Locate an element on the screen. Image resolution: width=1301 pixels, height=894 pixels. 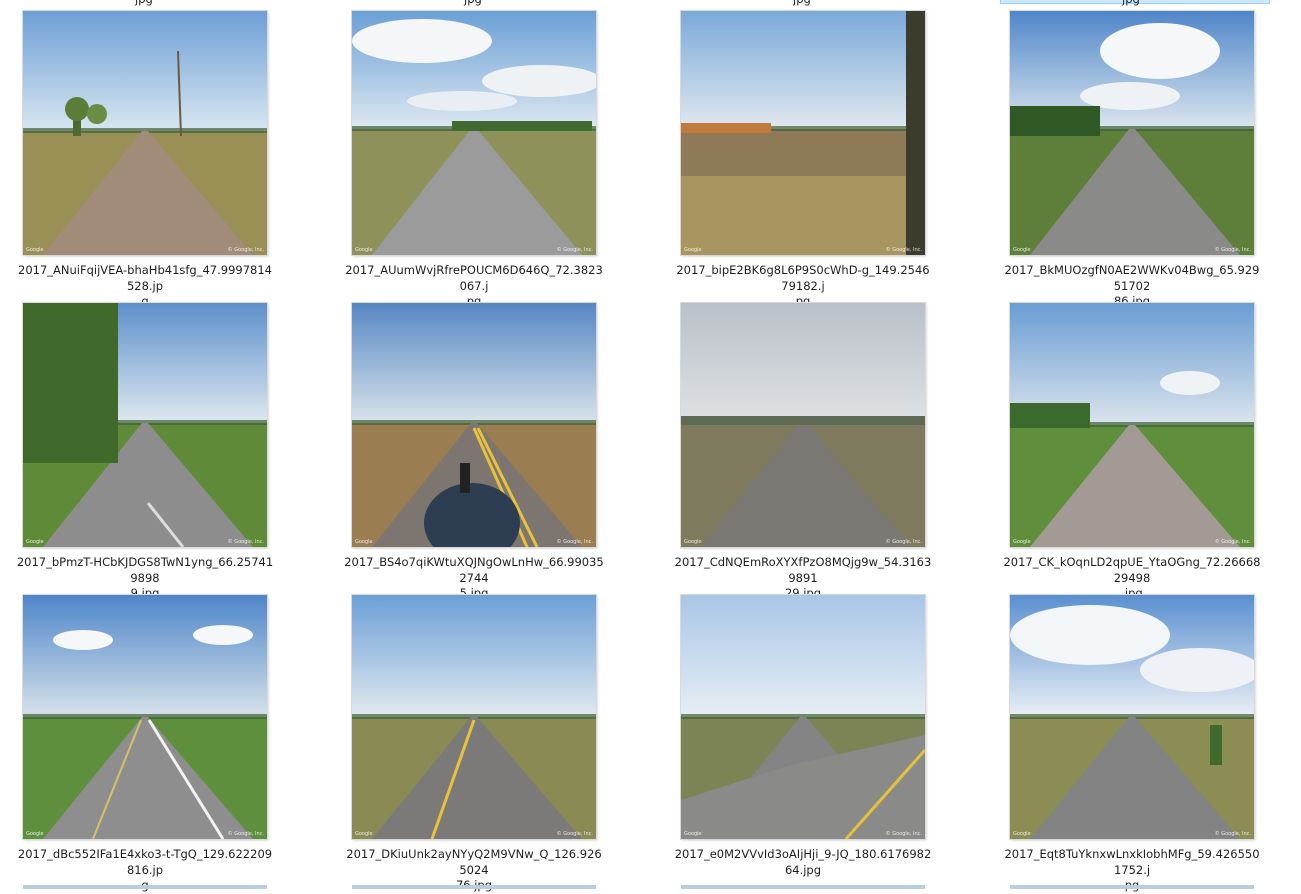
file-name-line-1: 2017_bPmzT-HCbKJDGS8TwN1yng_66.257419898 is located at coordinates (145, 570).